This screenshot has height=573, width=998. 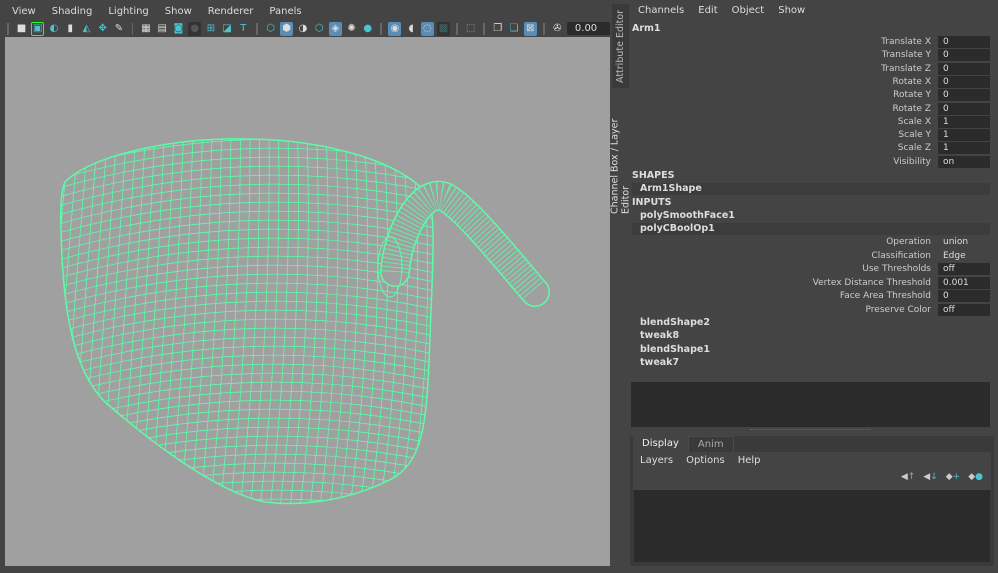 I want to click on attribute-row: Classification Edge, so click(x=814, y=256).